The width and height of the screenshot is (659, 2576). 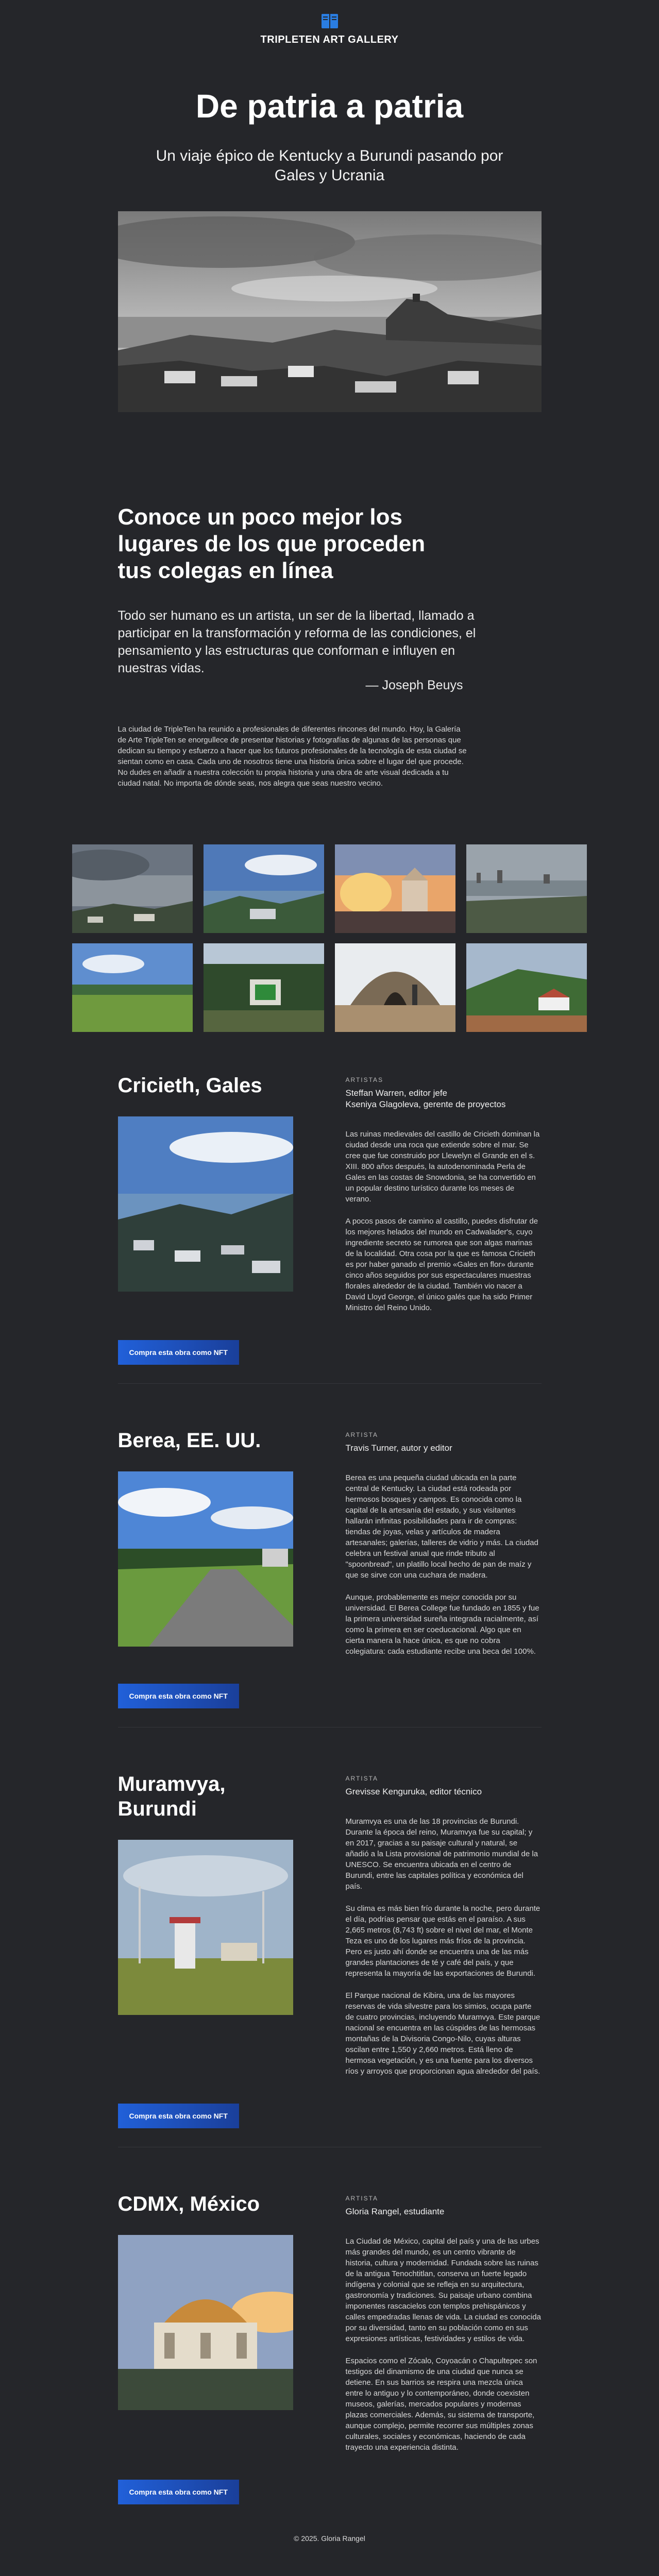 What do you see at coordinates (395, 889) in the screenshot?
I see `gallery-thumb-sunset-church` at bounding box center [395, 889].